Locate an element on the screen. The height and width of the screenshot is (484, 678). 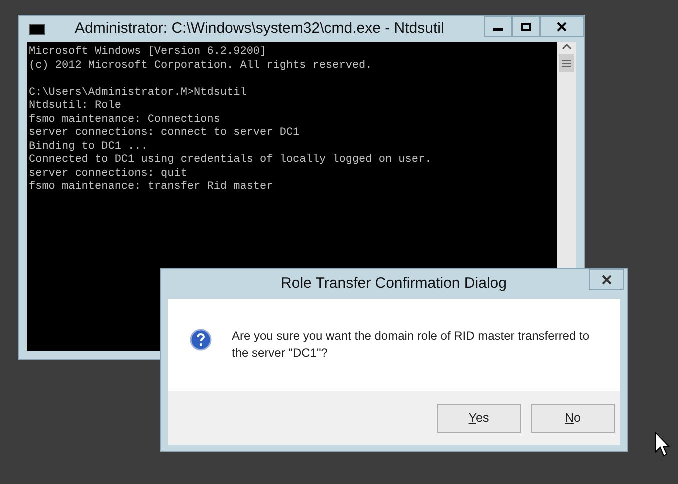
console-line: server connections: quit is located at coordinates (108, 174).